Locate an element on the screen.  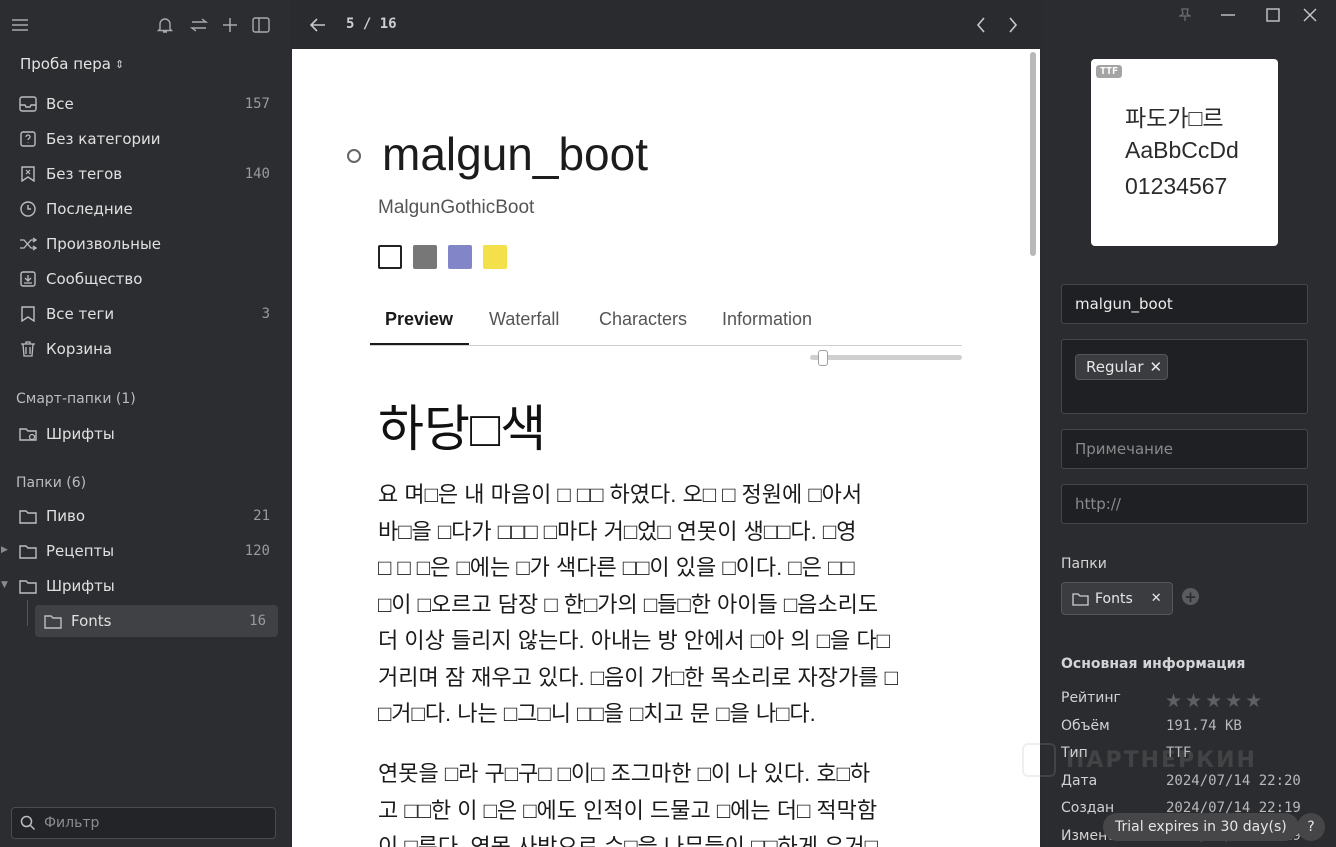
library-name: Проба пера is located at coordinates (65, 64).